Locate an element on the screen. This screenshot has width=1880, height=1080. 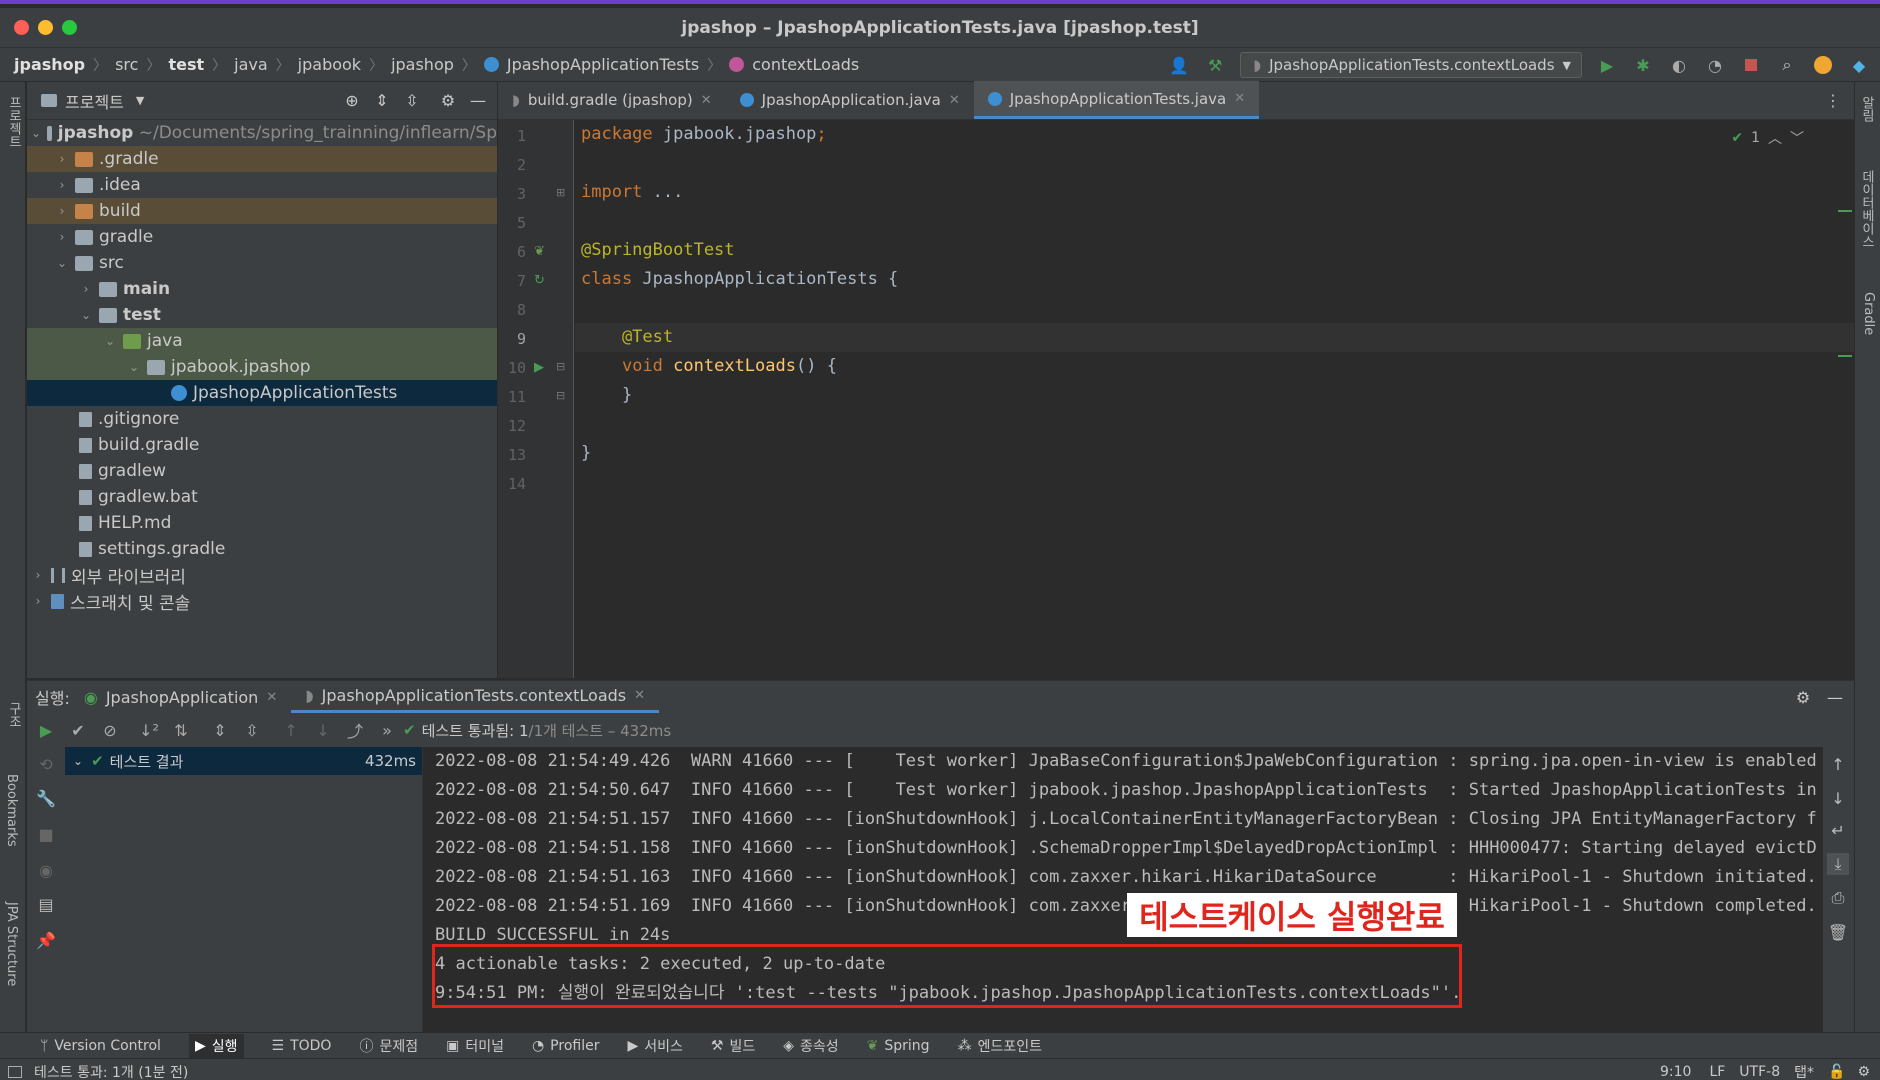
chevron-down-icon: ▼ is located at coordinates (140, 100).